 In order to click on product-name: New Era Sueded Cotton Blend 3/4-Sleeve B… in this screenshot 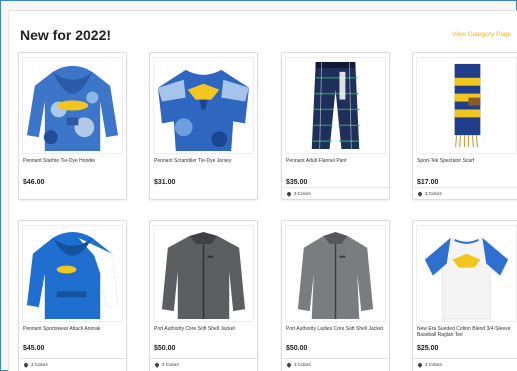, I will do `click(467, 332)`.